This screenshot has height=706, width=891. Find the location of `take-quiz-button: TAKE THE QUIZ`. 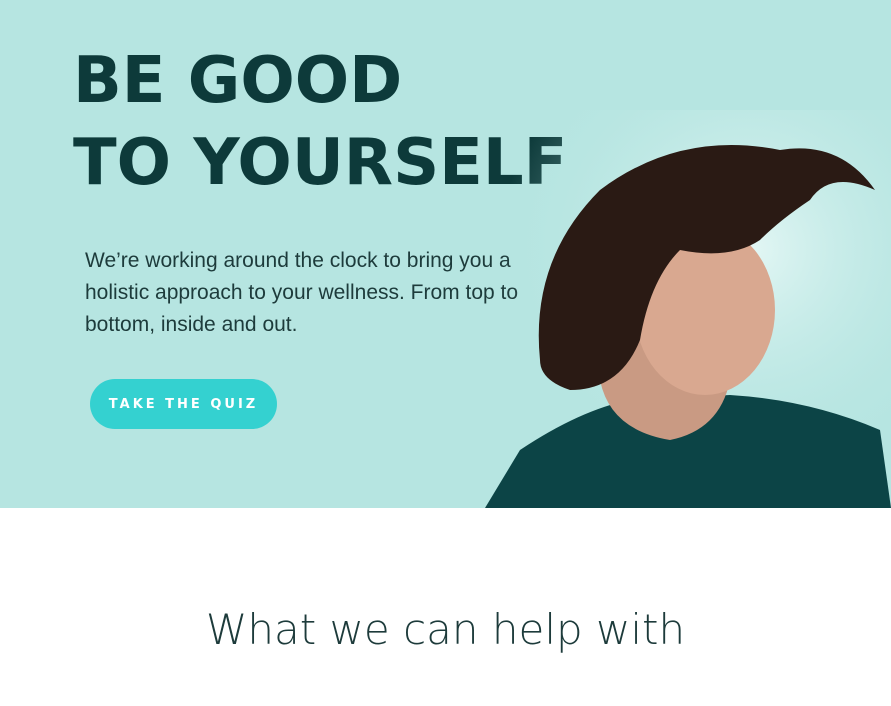

take-quiz-button: TAKE THE QUIZ is located at coordinates (183, 404).